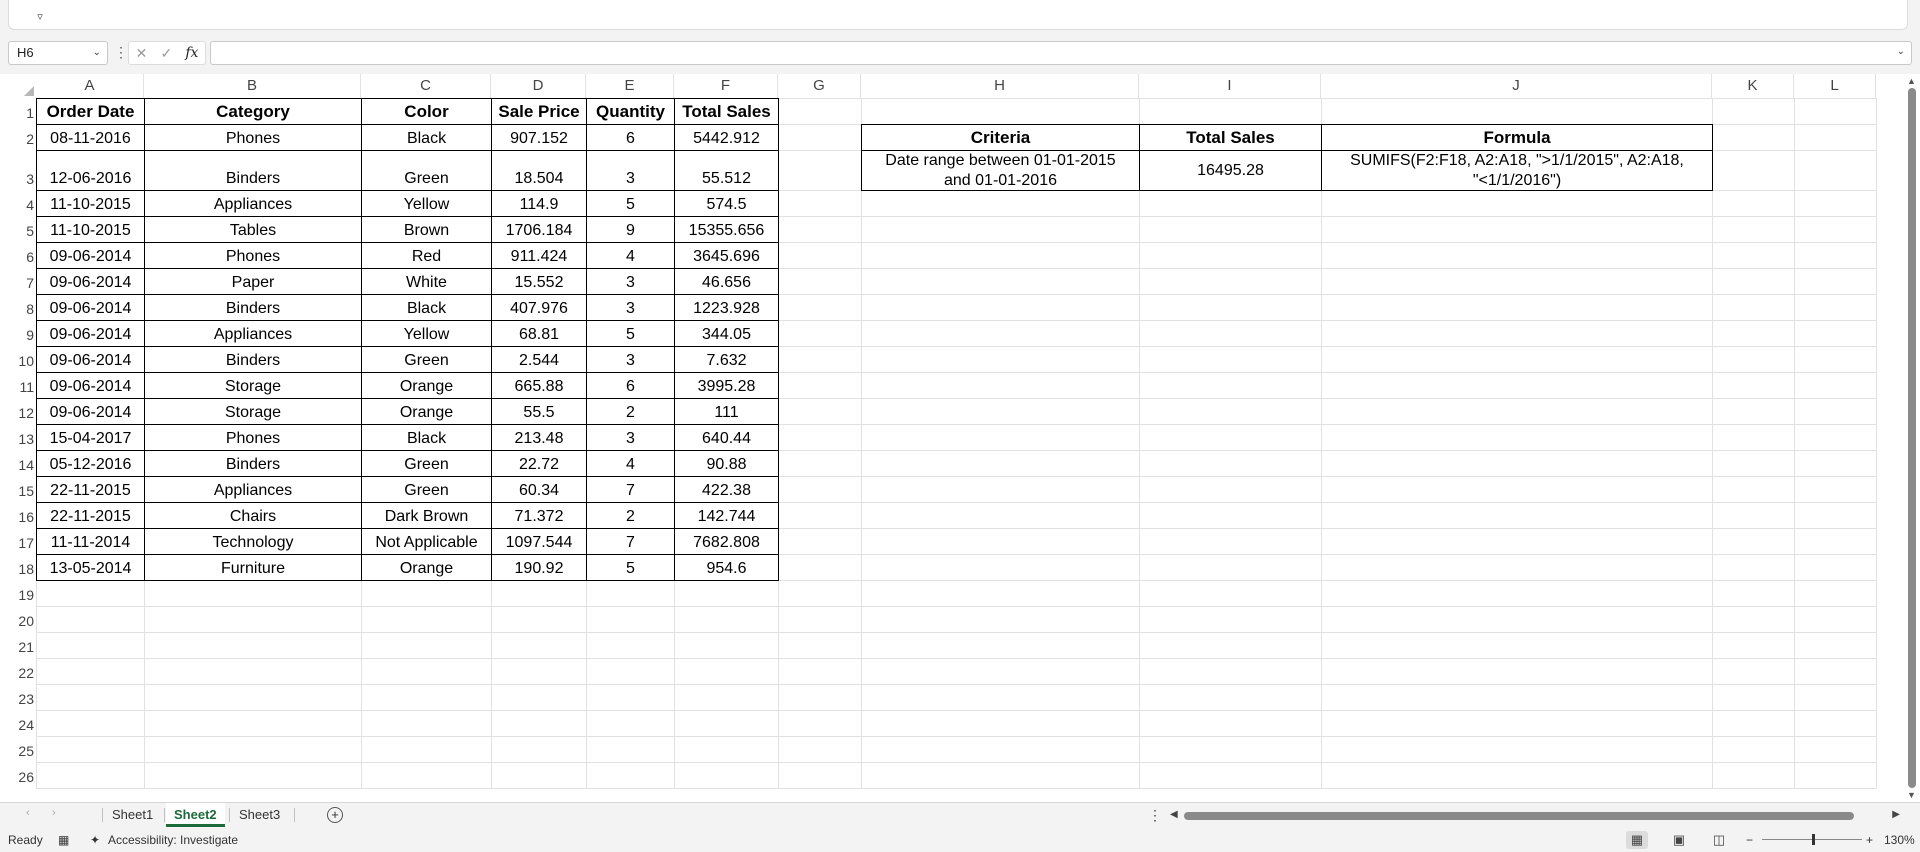 The width and height of the screenshot is (1920, 852). Describe the element at coordinates (426, 541) in the screenshot. I see `table-cell: Not Applicable` at that location.